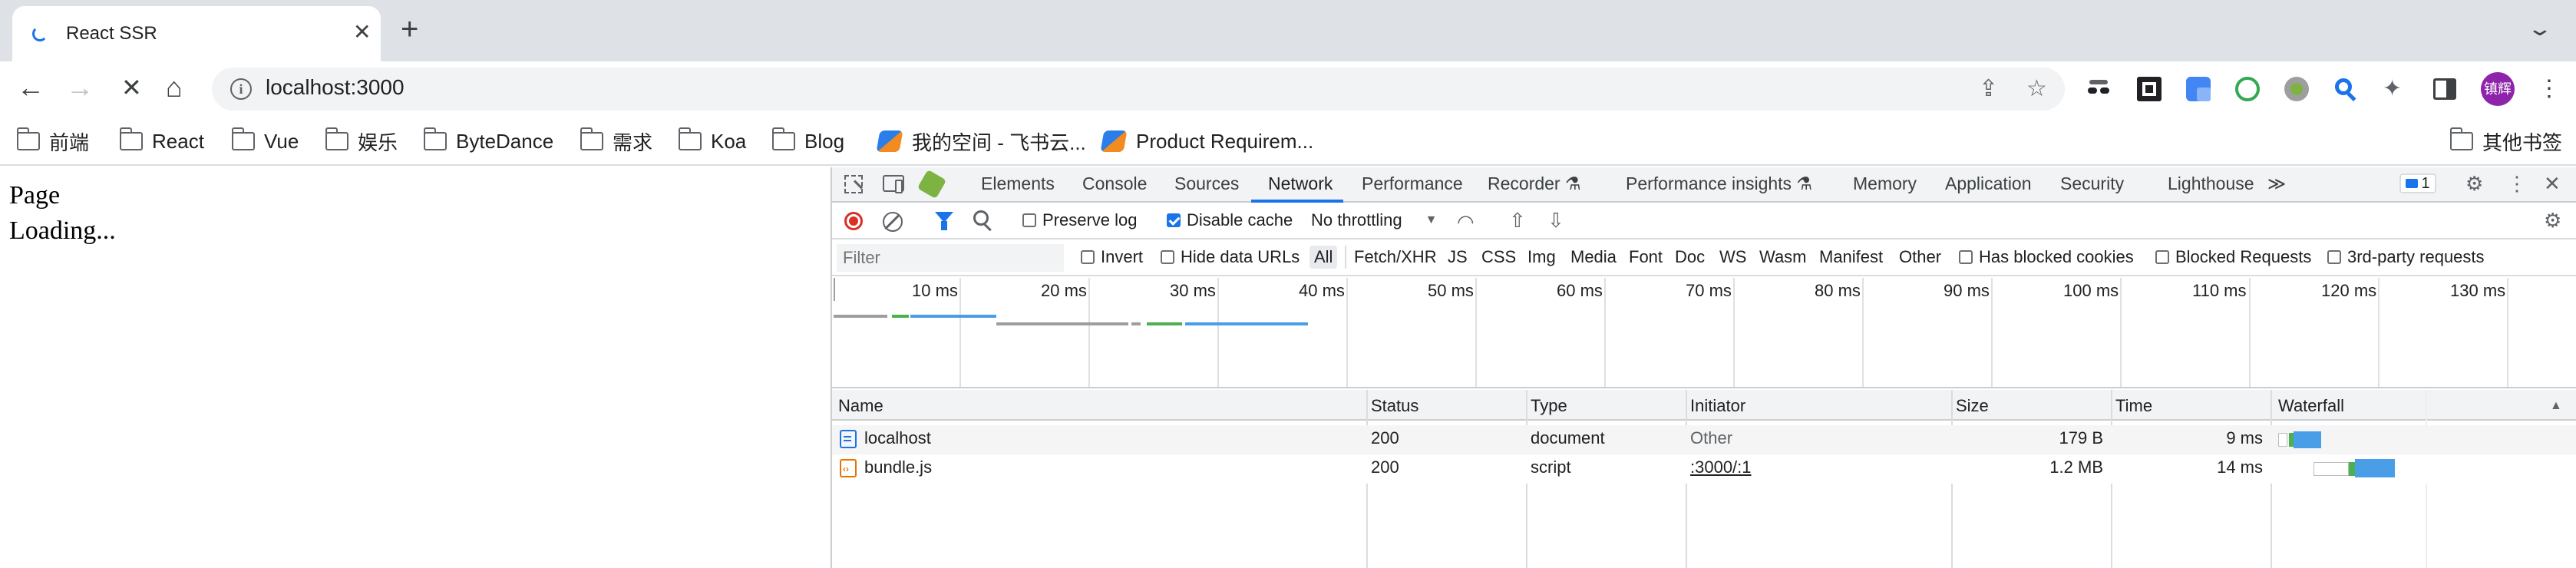 This screenshot has width=2576, height=568. What do you see at coordinates (1499, 258) in the screenshot?
I see `type-filter-css: CSS` at bounding box center [1499, 258].